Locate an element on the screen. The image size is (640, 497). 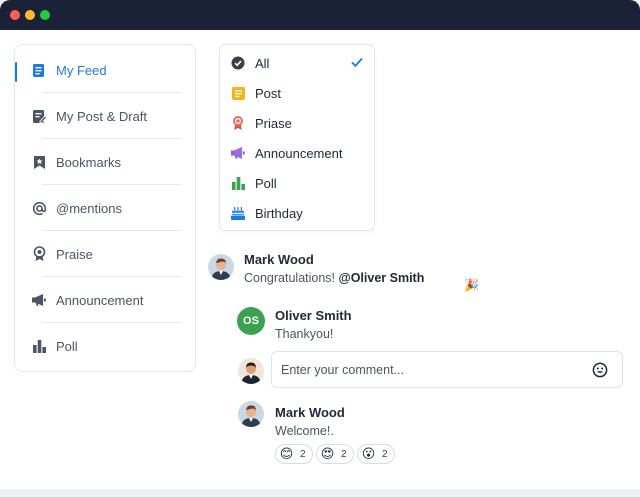
sidebar-item-label: Praise is located at coordinates (74, 254).